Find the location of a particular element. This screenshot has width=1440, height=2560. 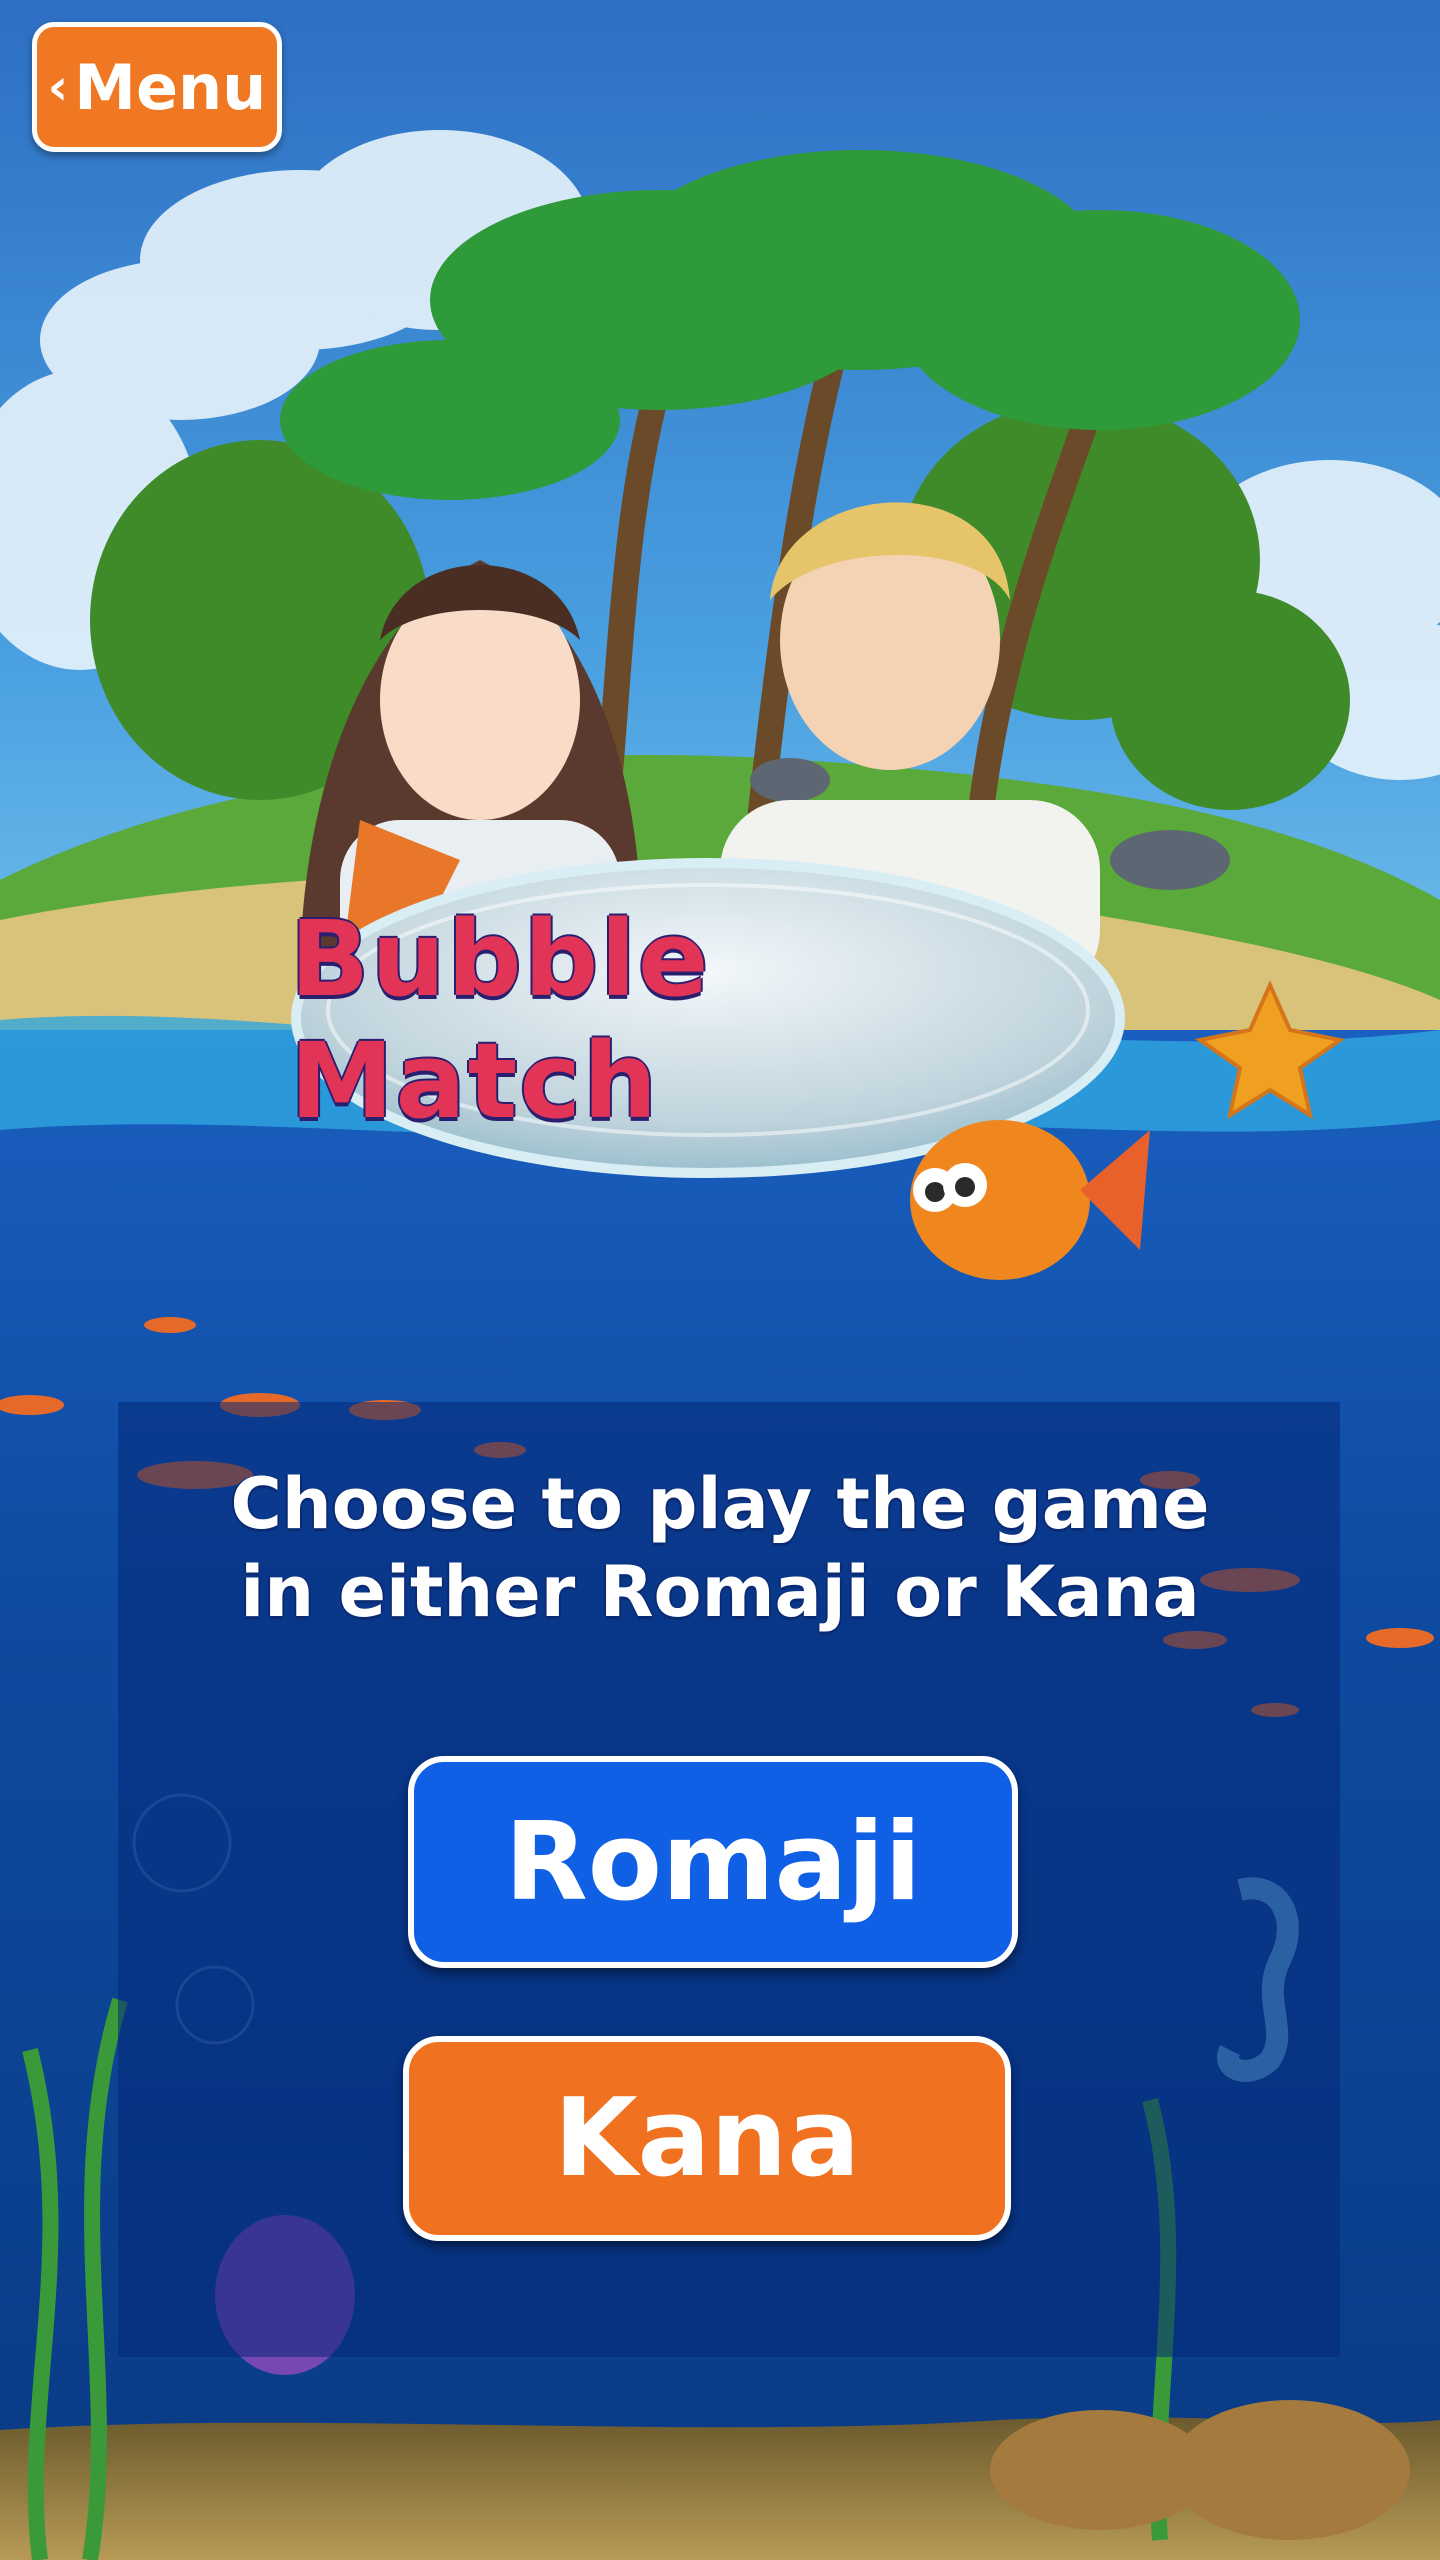

kana-button-label: Kana is located at coordinates (707, 2138).